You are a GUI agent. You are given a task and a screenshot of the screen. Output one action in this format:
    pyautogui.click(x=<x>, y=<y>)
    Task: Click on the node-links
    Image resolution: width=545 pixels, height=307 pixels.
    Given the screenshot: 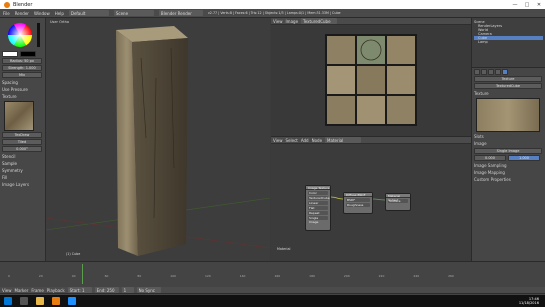 What is the action you would take?
    pyautogui.click(x=358, y=198)
    